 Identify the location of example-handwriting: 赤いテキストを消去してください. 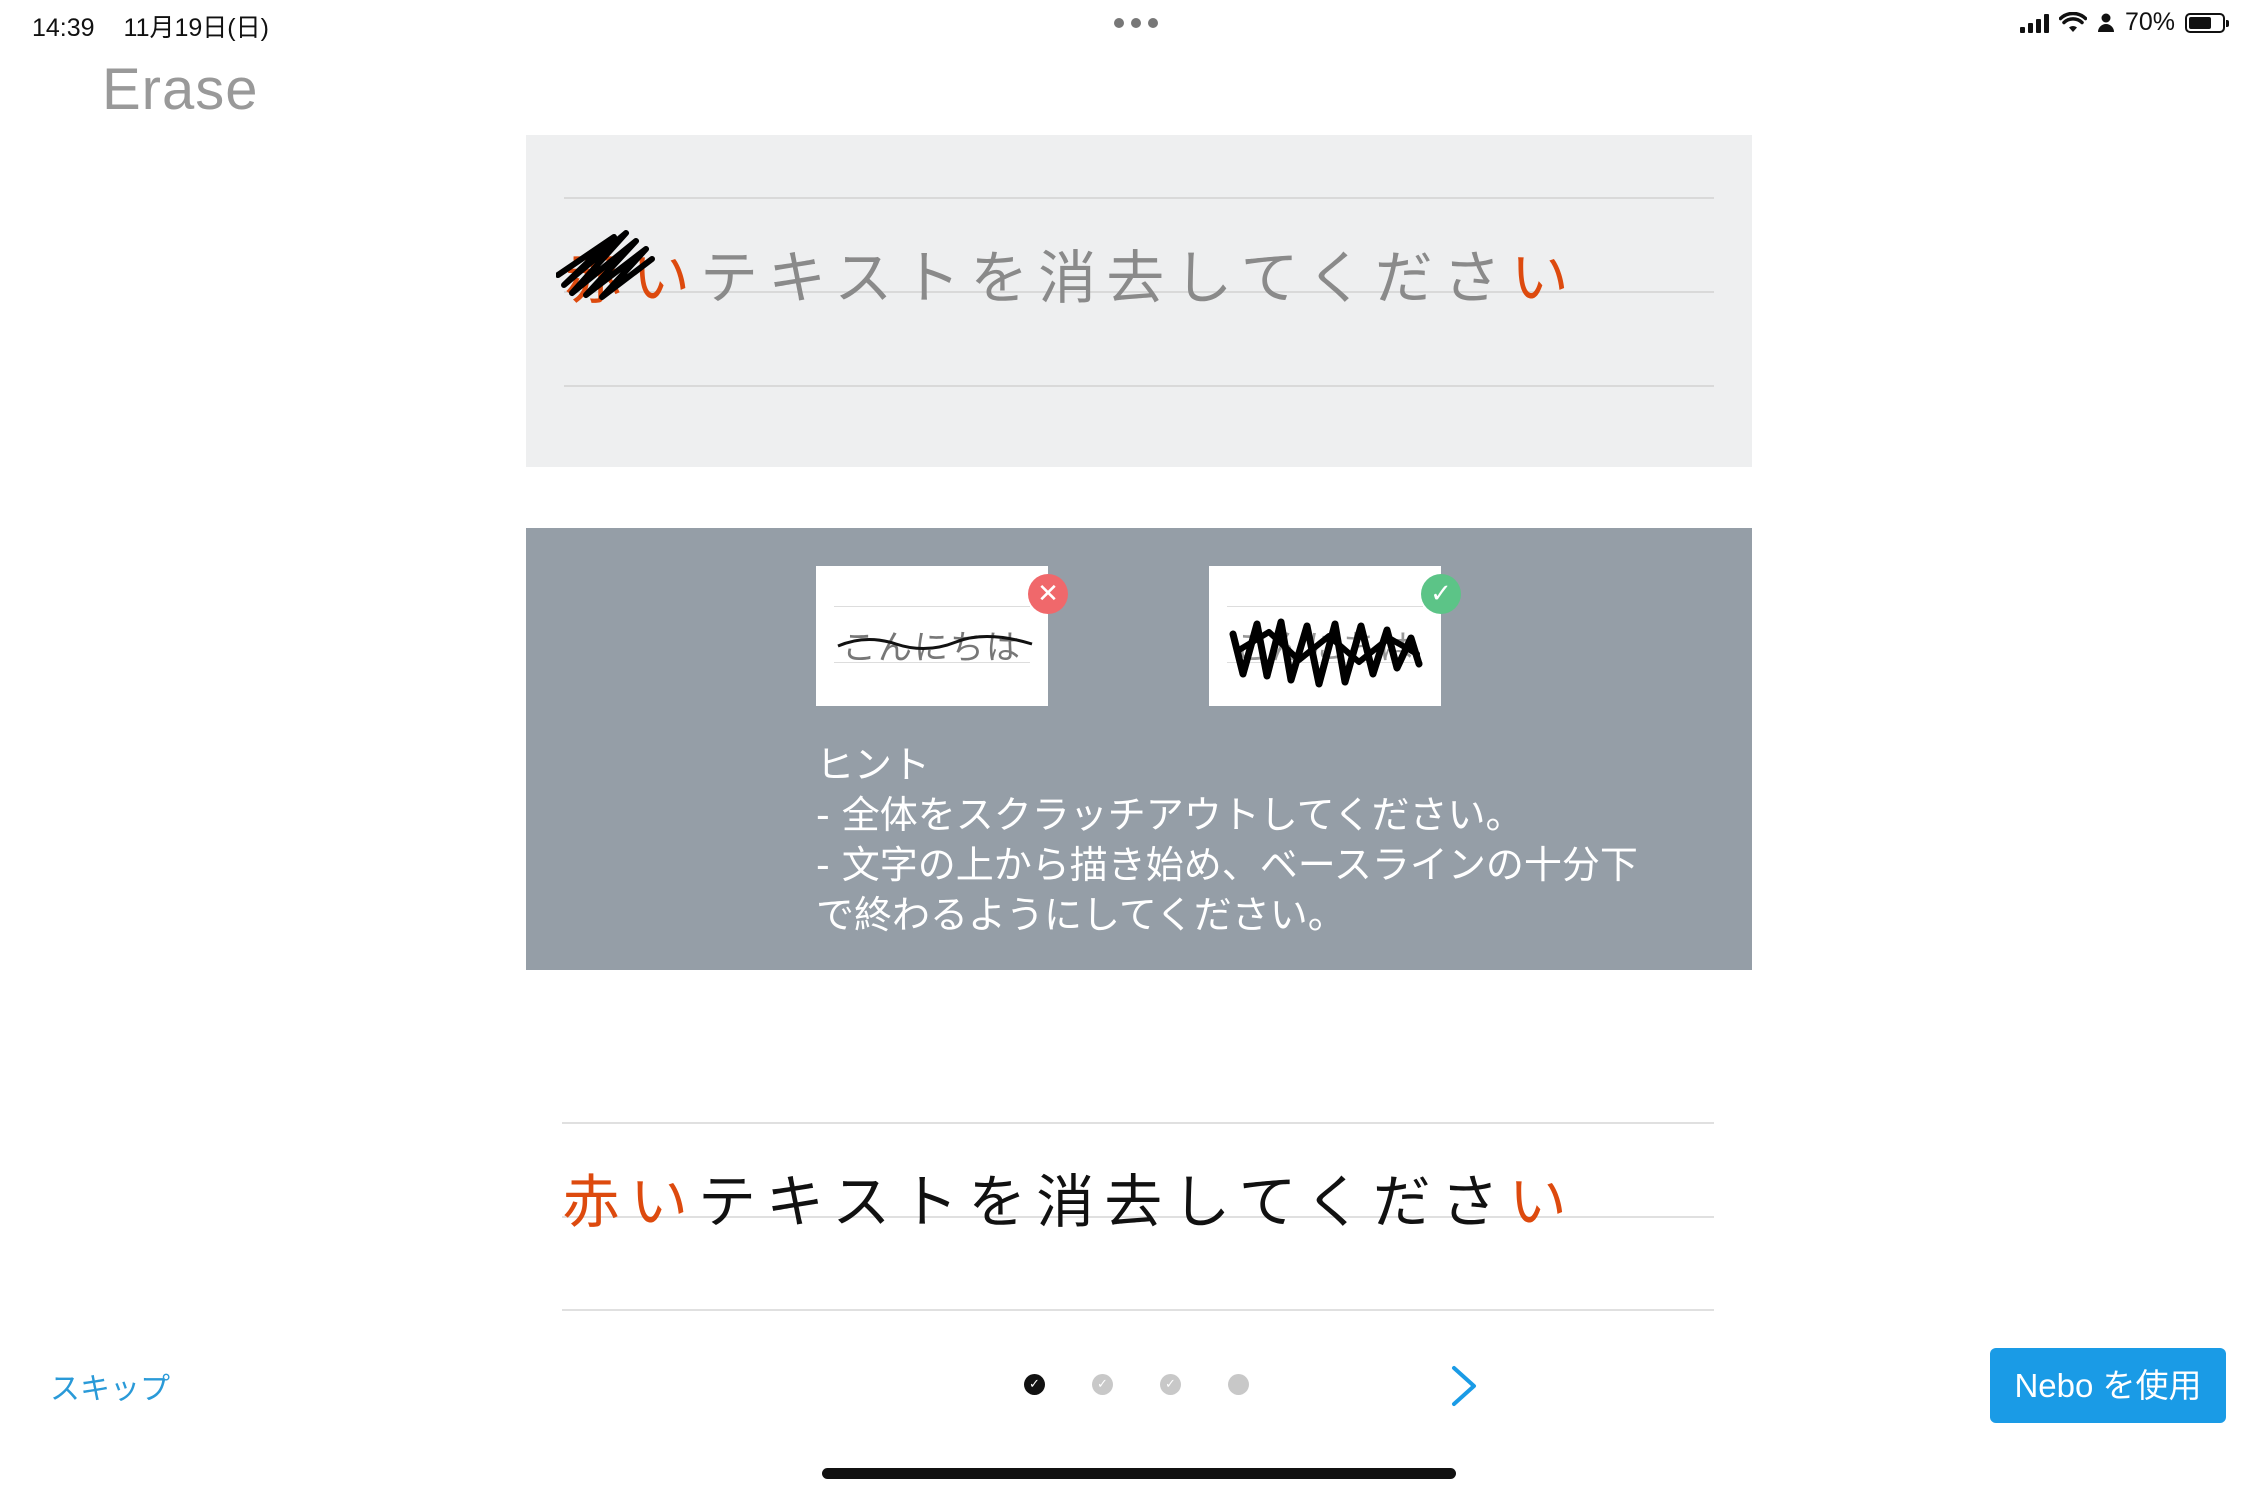
(1071, 273).